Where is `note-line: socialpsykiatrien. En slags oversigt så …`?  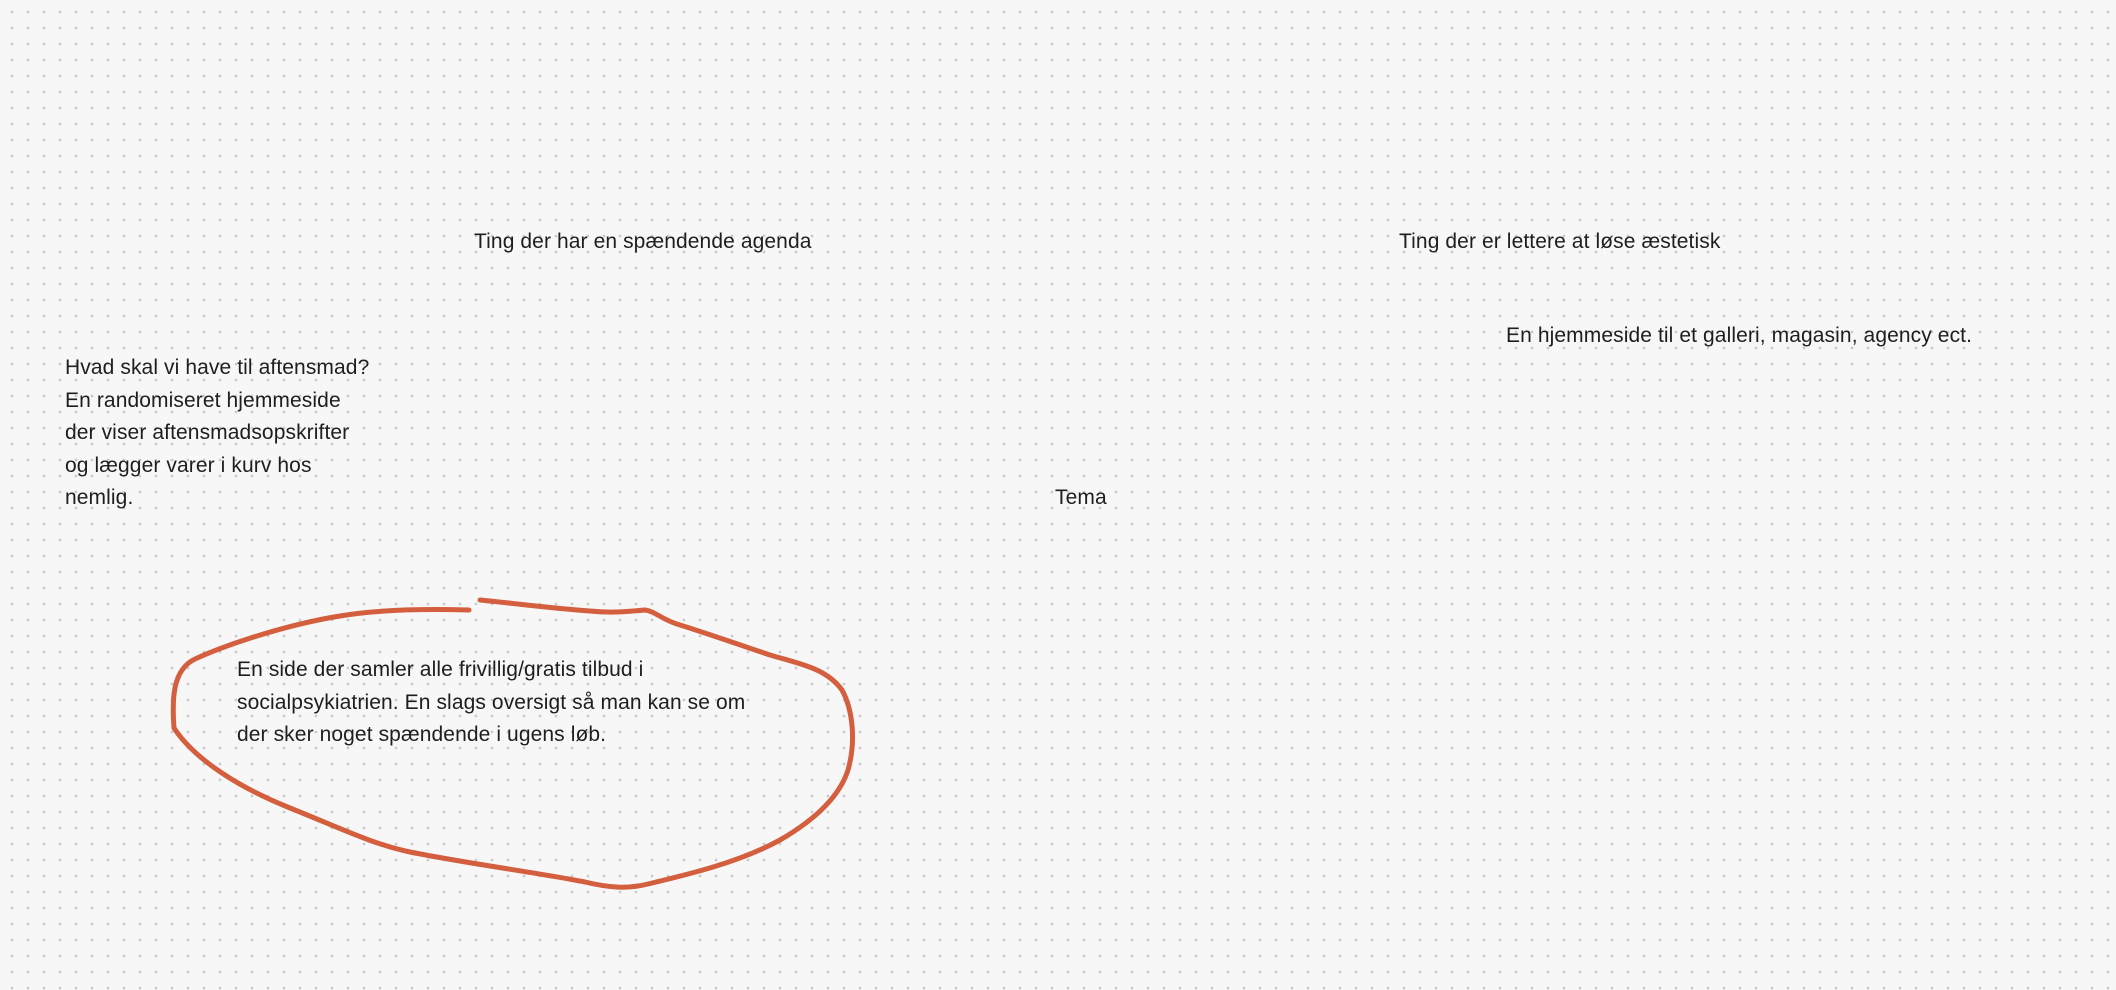
note-line: socialpsykiatrien. En slags oversigt så … is located at coordinates (491, 702).